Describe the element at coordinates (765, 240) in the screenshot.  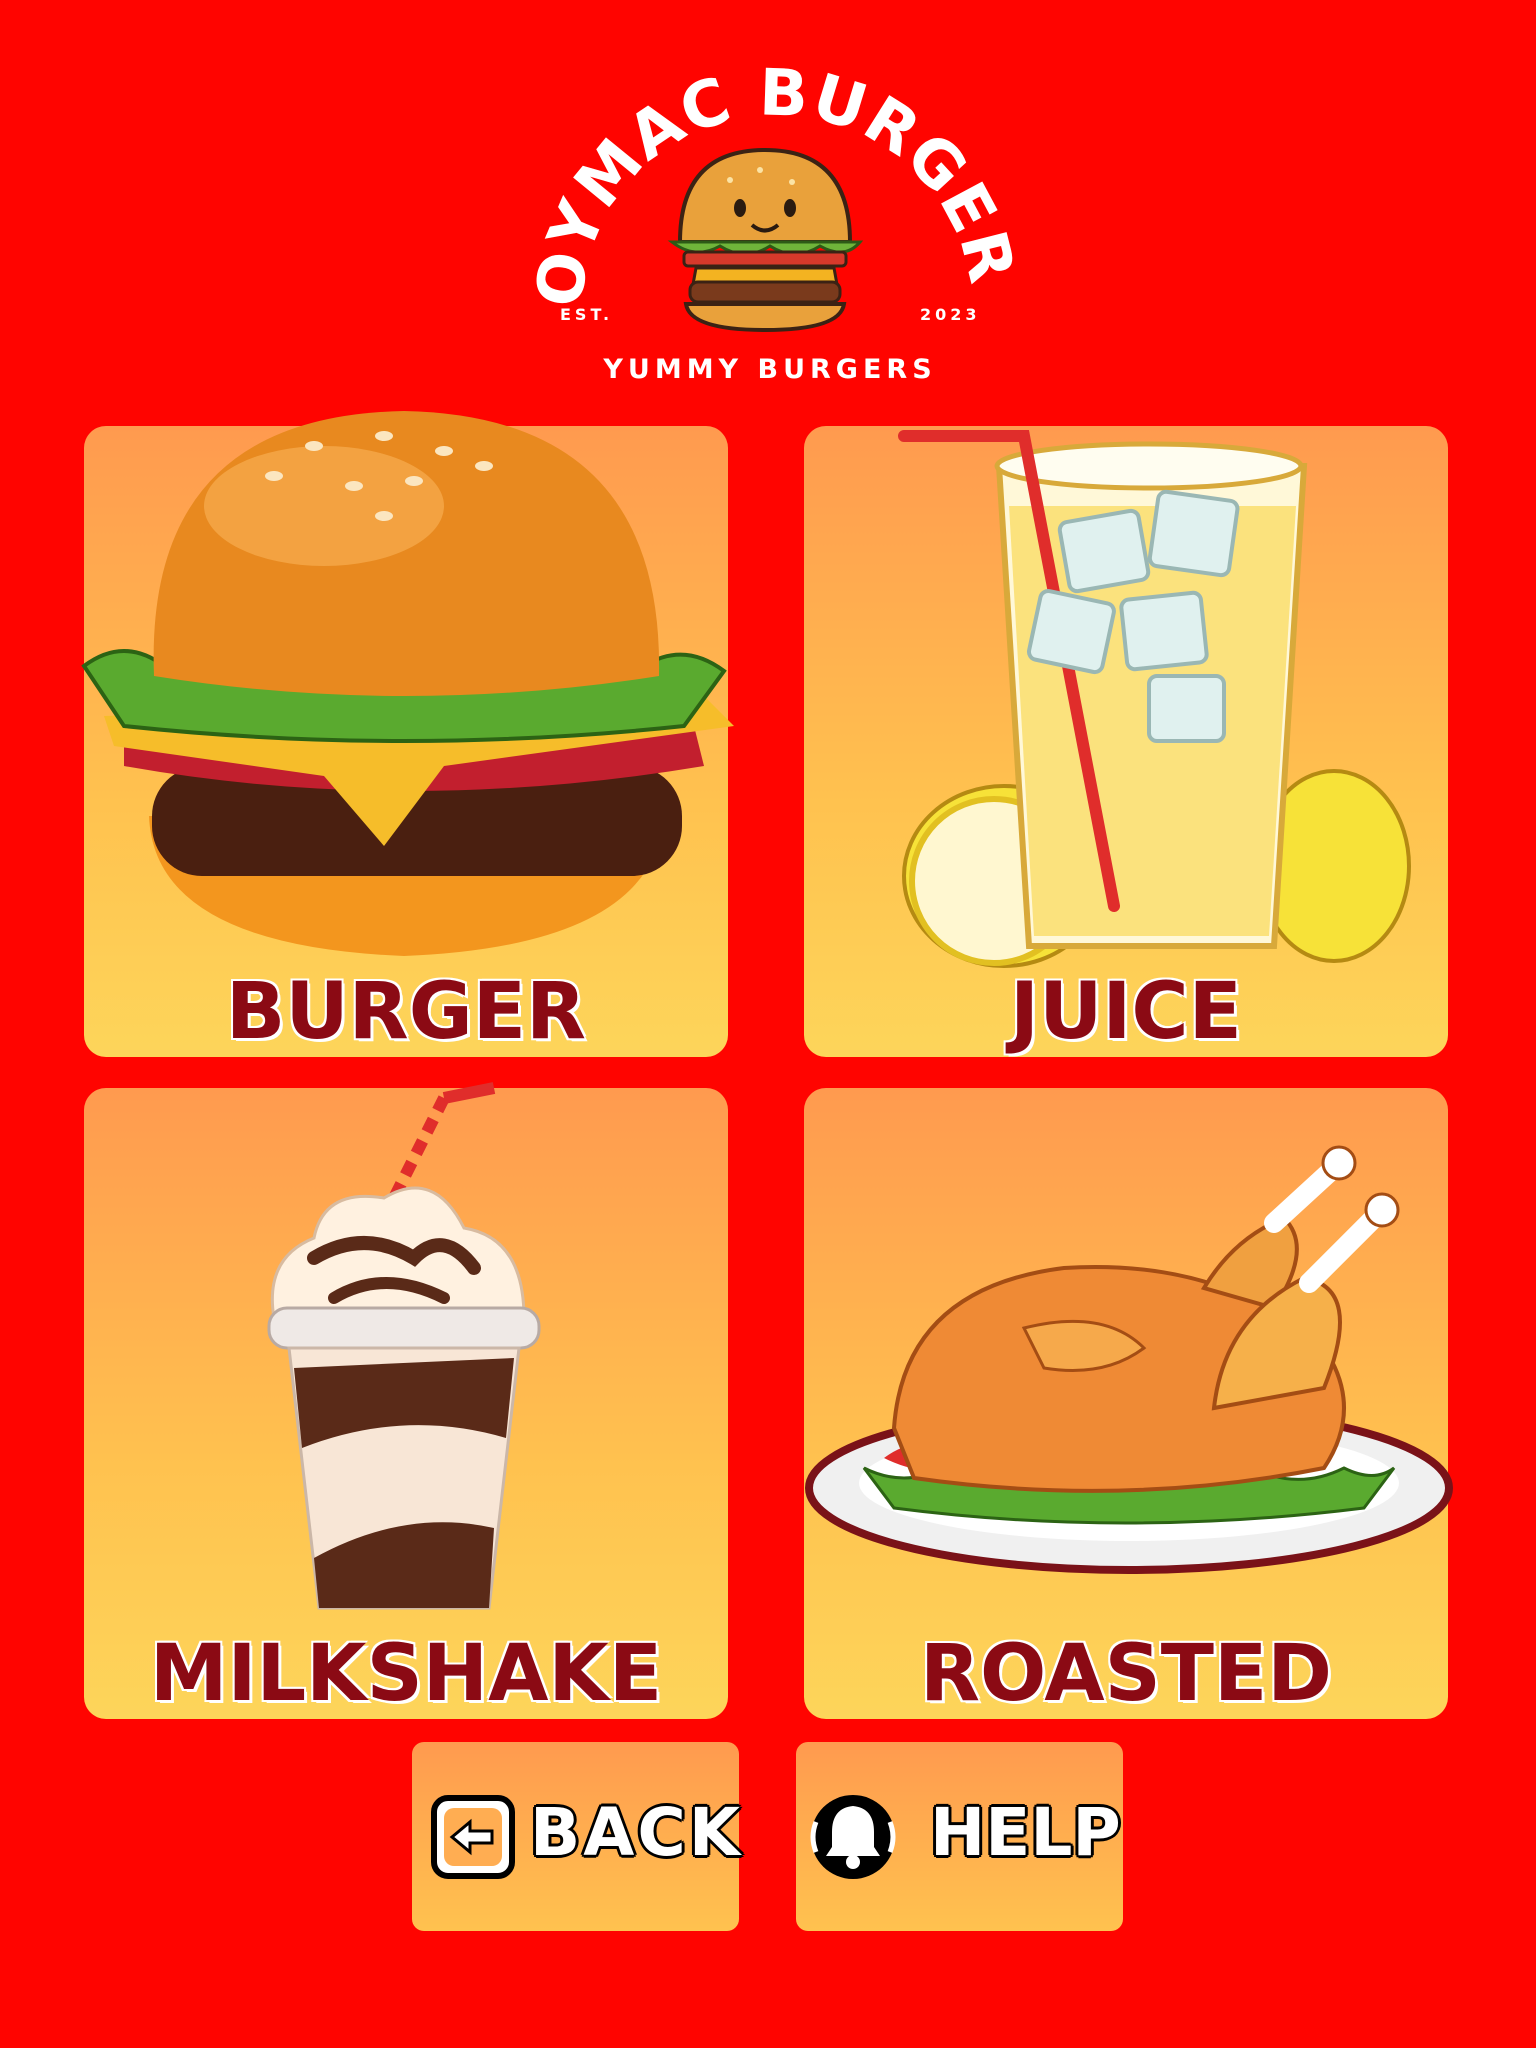
I see `burger-mascot-icon` at that location.